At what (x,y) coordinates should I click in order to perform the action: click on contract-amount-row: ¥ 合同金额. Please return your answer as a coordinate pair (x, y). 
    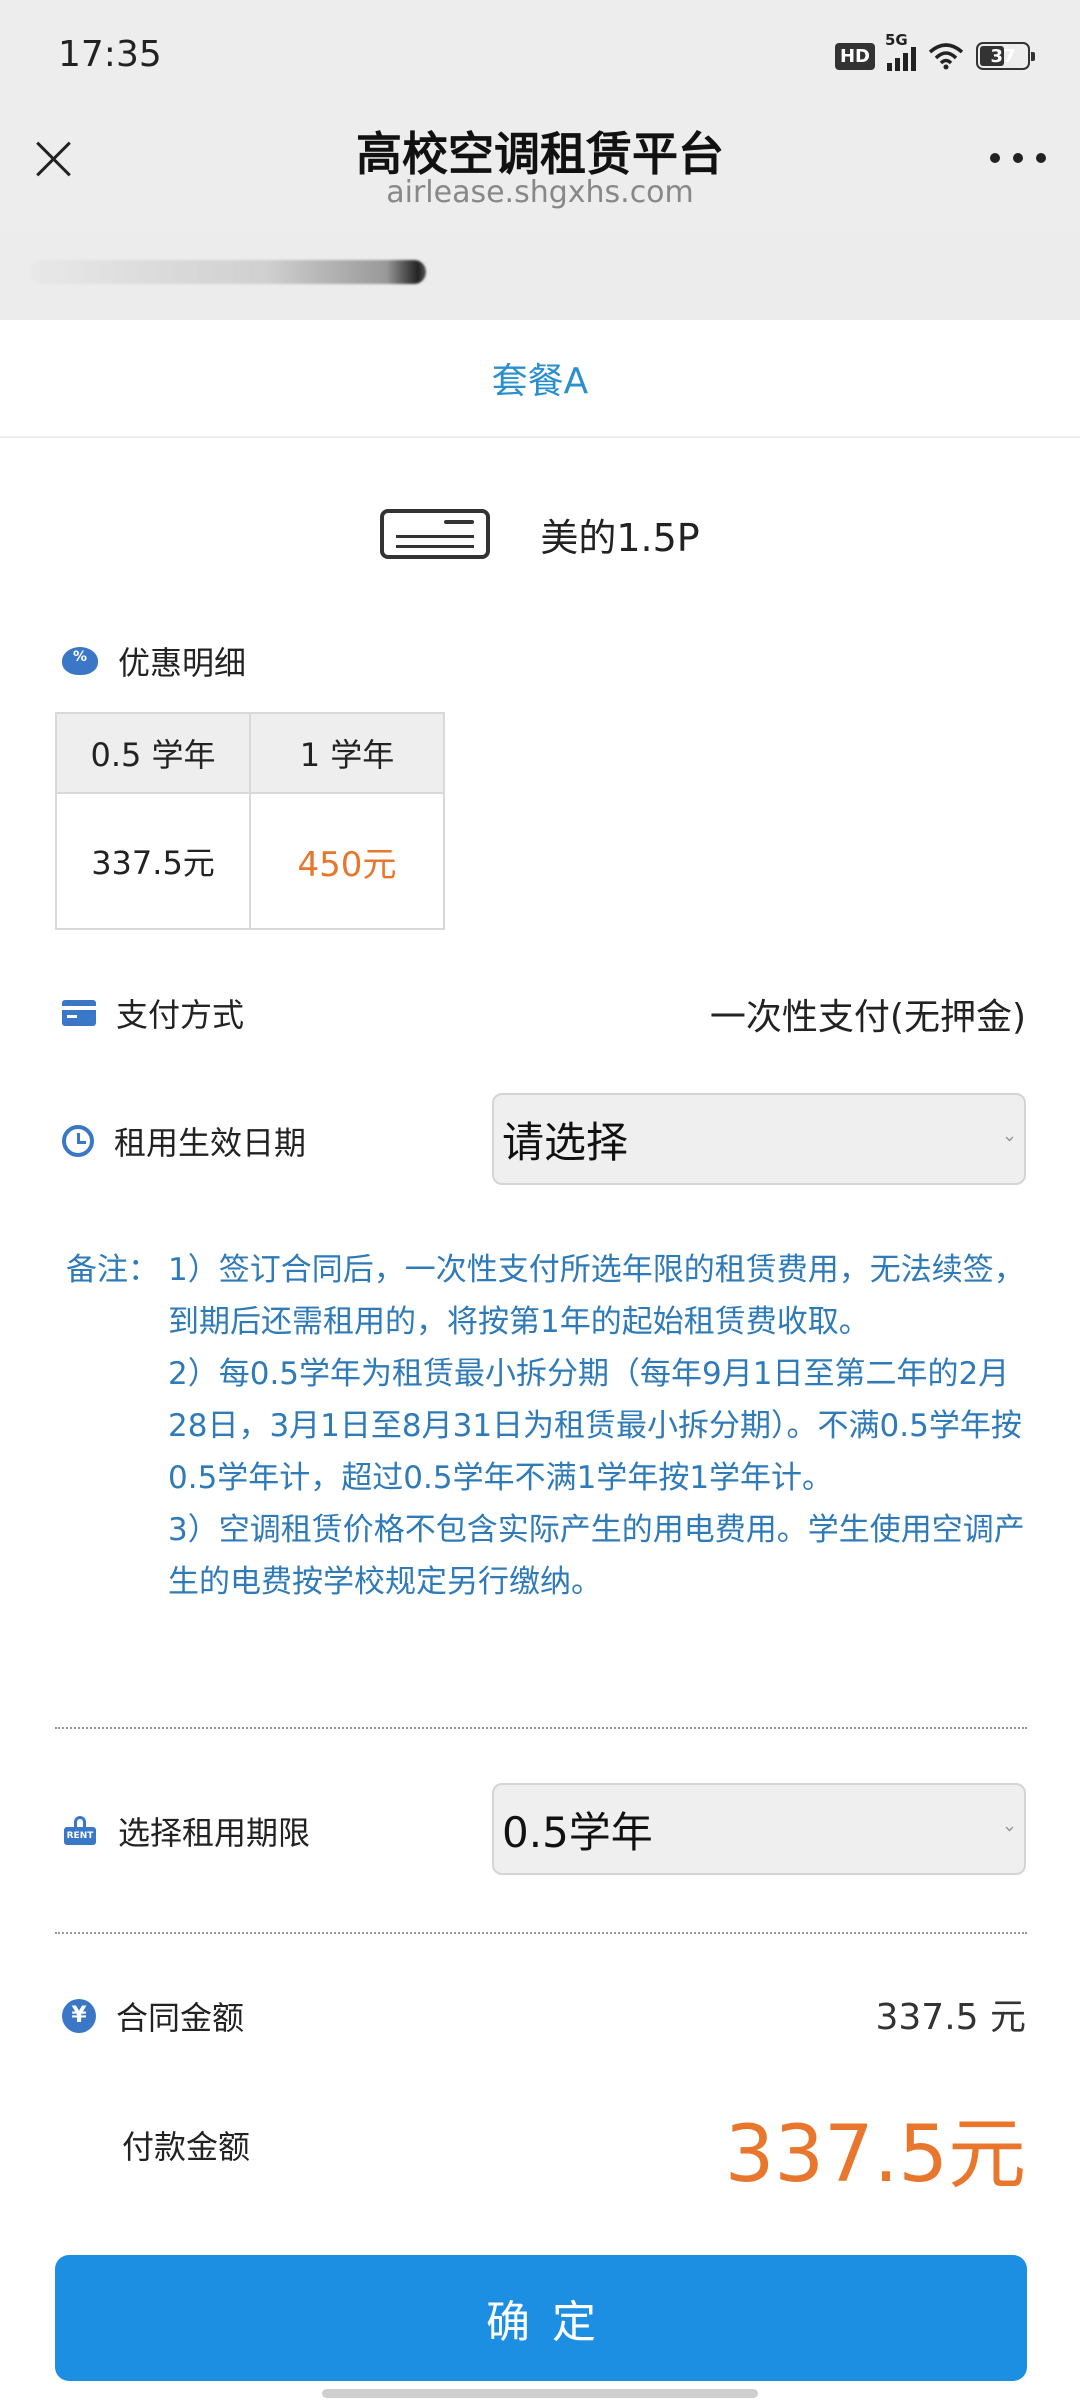
    Looking at the image, I should click on (153, 2016).